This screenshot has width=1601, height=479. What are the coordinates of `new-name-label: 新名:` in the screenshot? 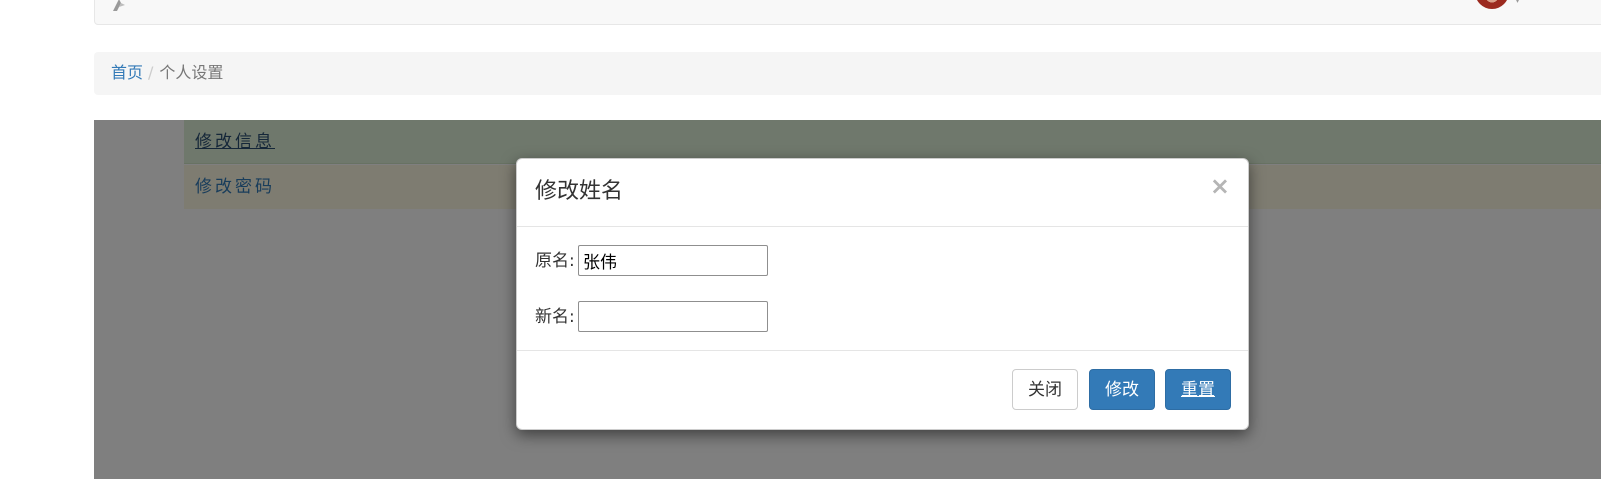 It's located at (555, 317).